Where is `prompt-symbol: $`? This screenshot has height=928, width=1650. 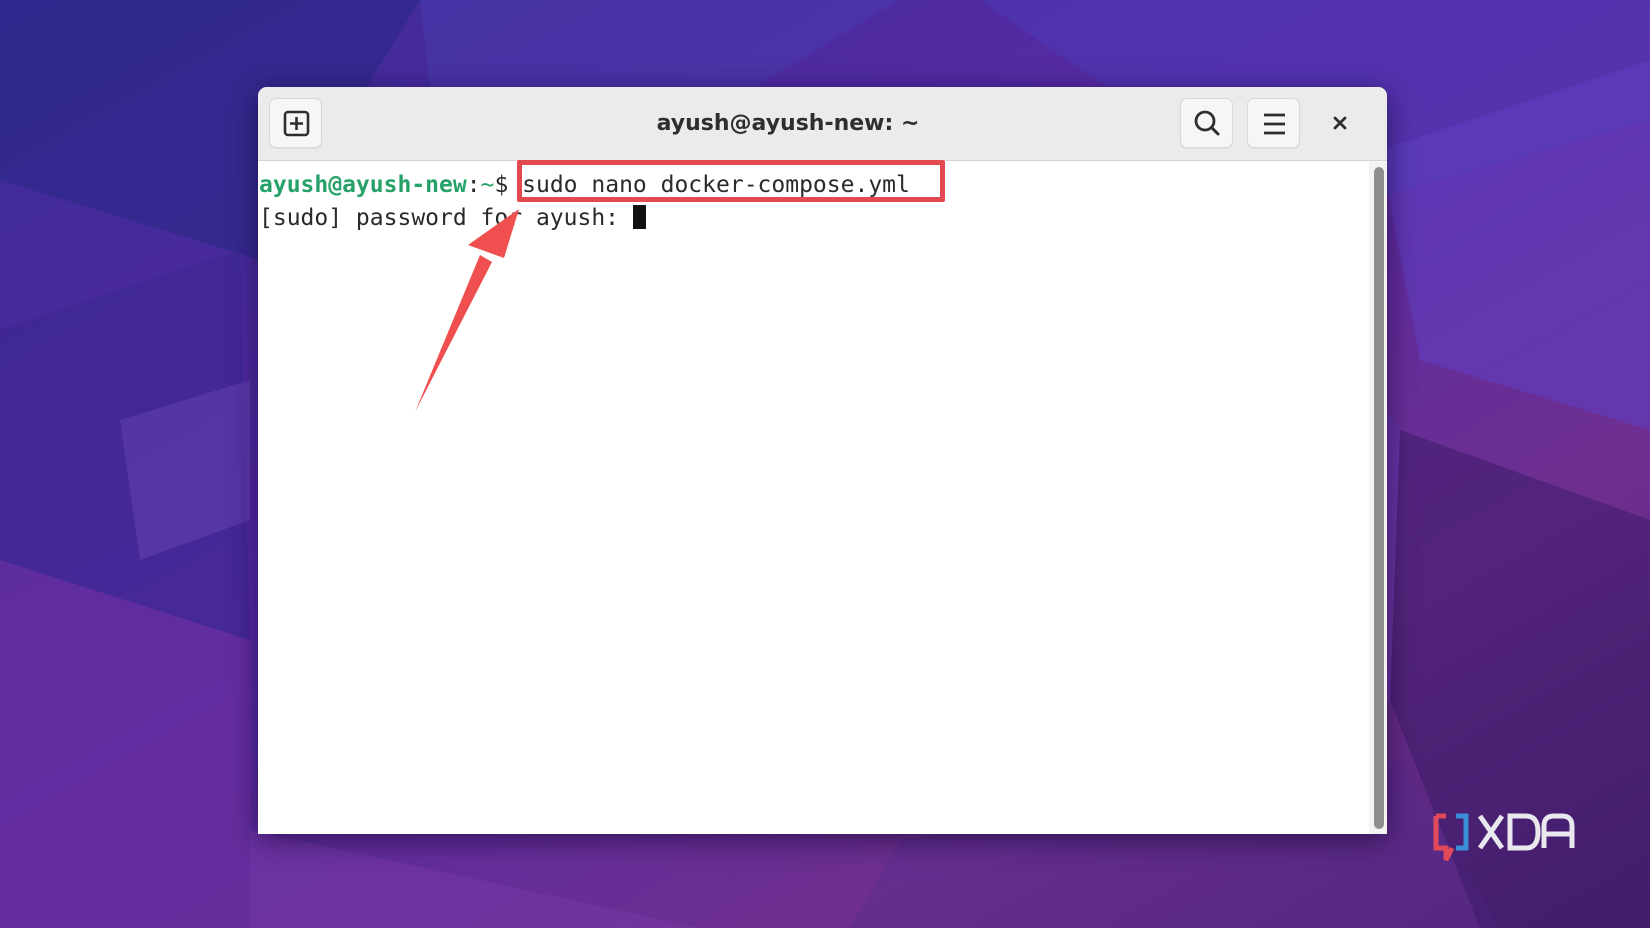 prompt-symbol: $ is located at coordinates (501, 185).